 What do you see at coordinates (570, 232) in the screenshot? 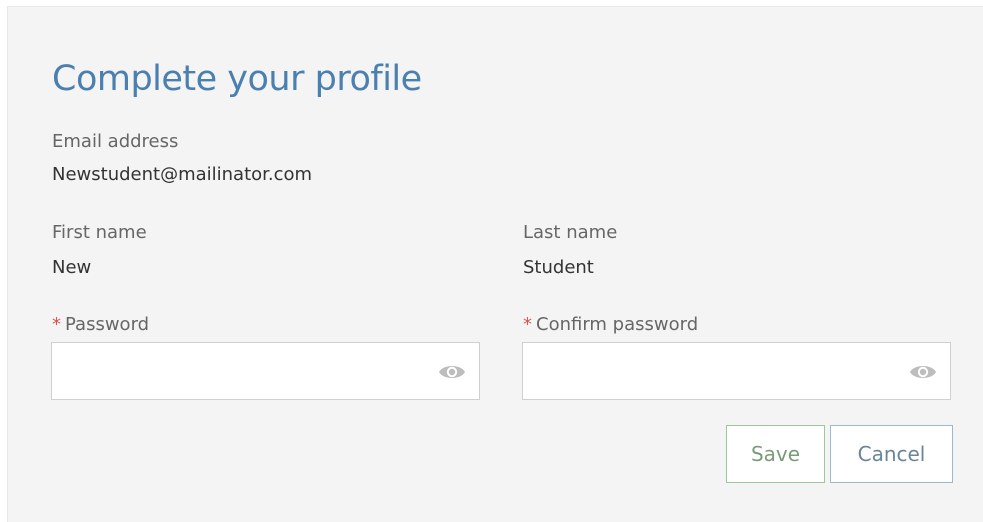
I see `last-name-label: Last name` at bounding box center [570, 232].